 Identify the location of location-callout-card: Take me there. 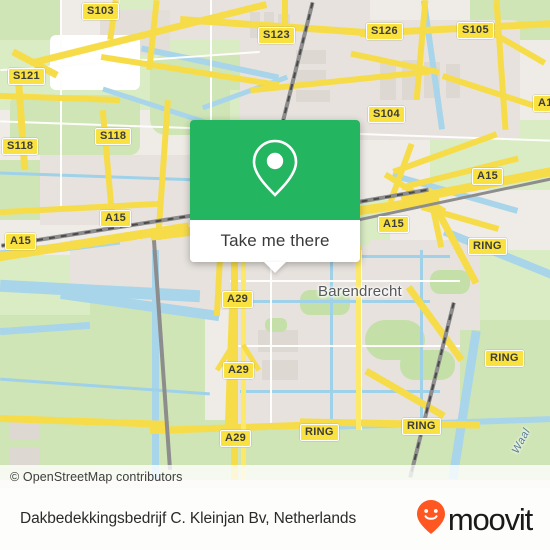
(275, 196).